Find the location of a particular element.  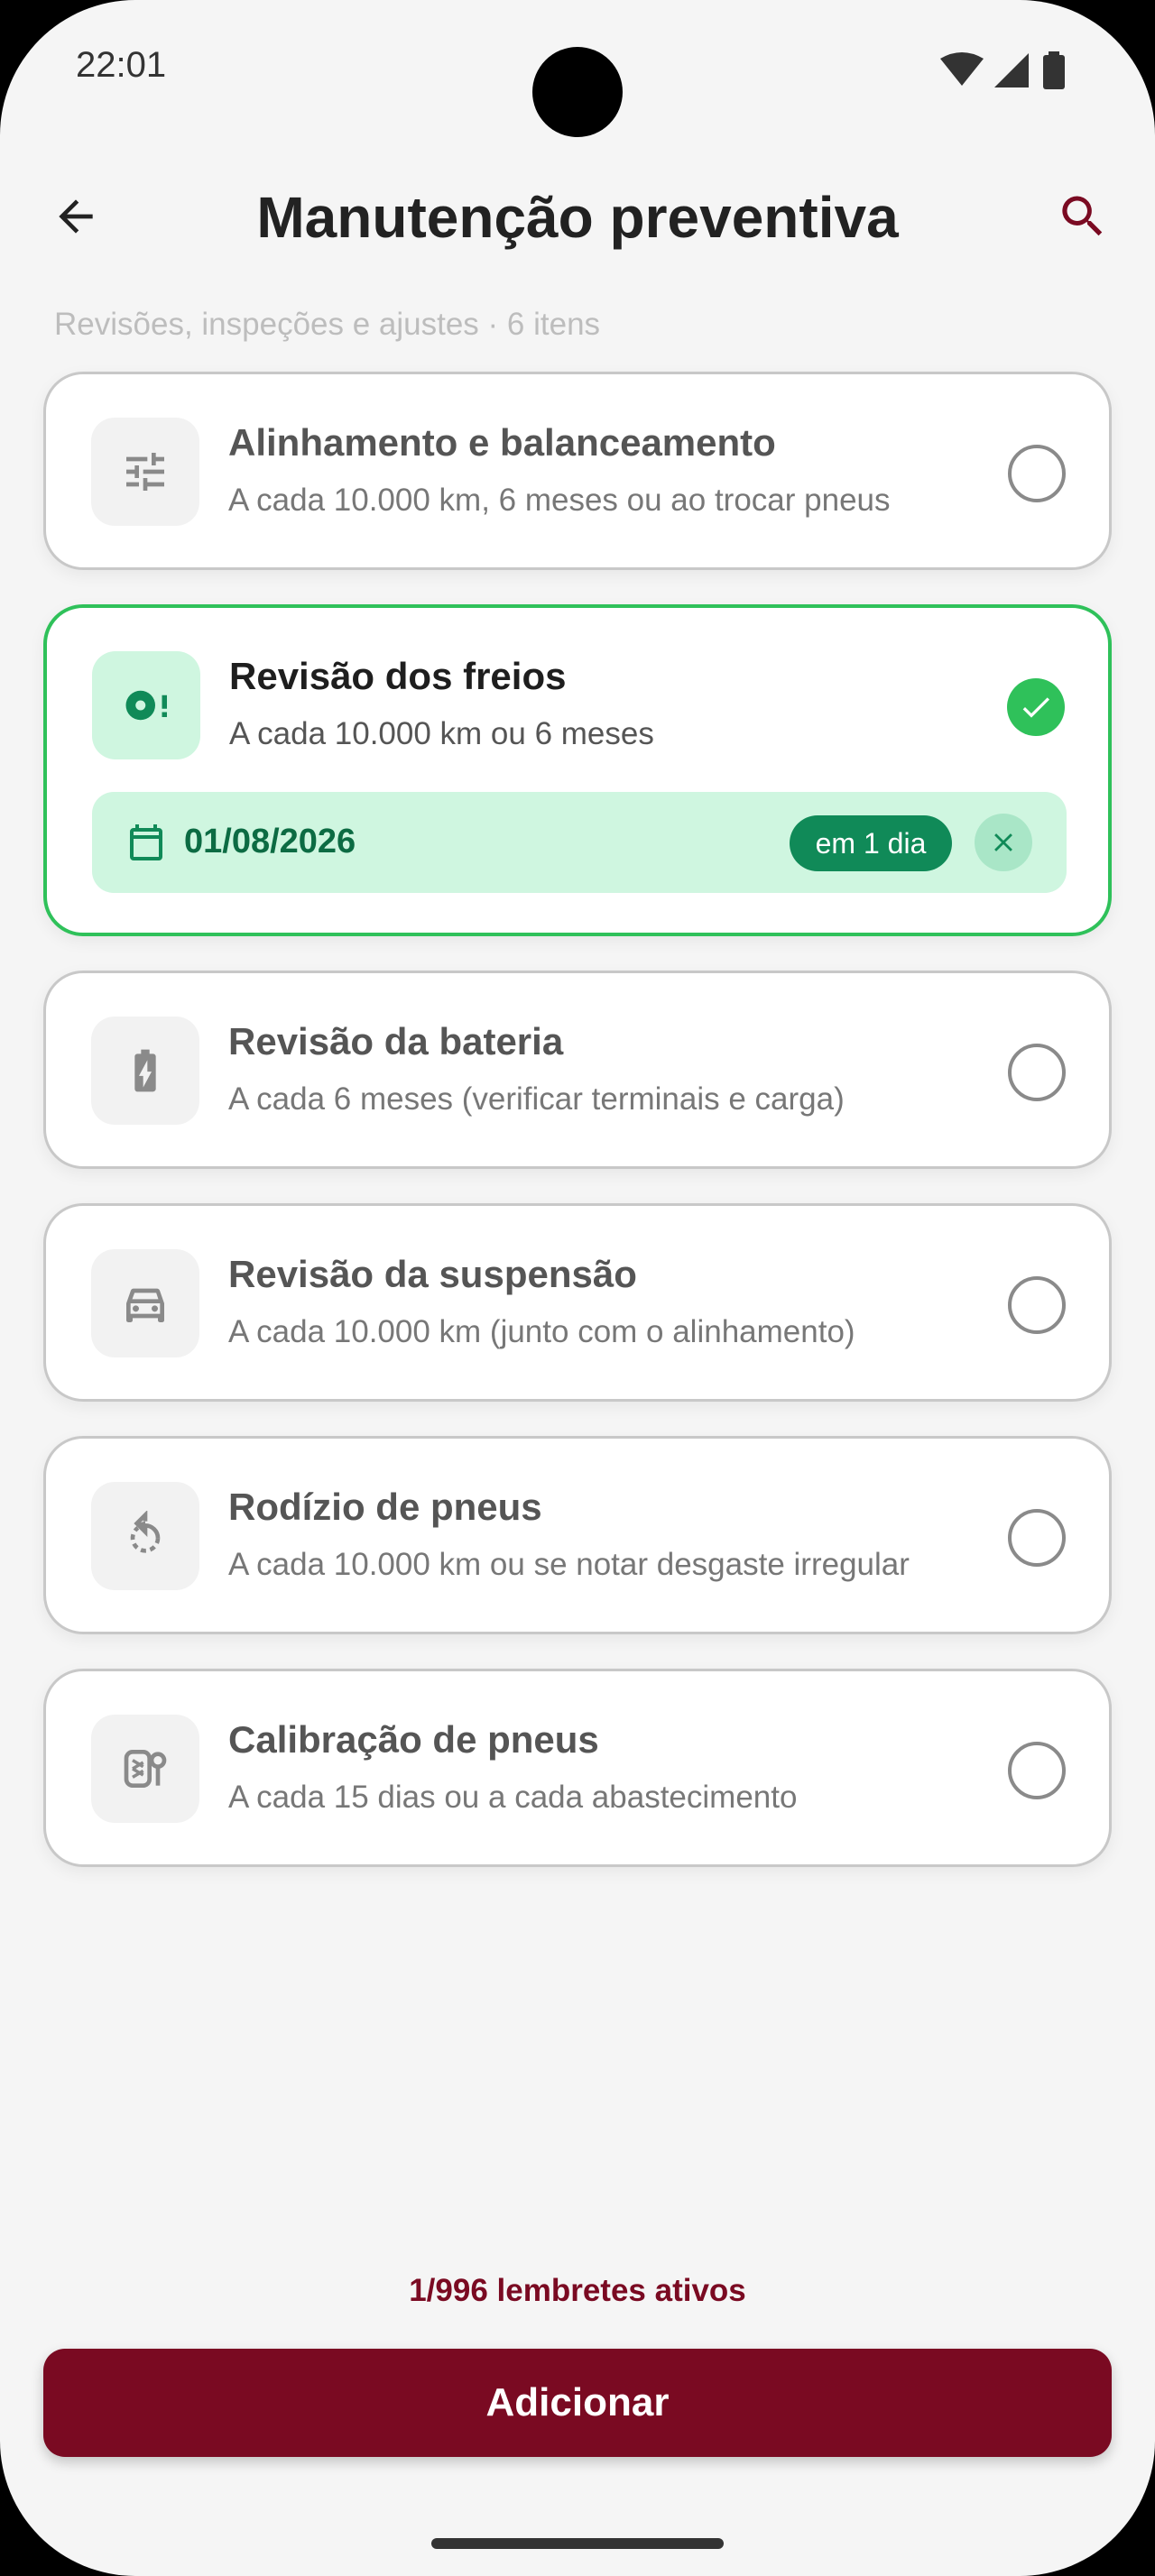

car-icon is located at coordinates (145, 1305).